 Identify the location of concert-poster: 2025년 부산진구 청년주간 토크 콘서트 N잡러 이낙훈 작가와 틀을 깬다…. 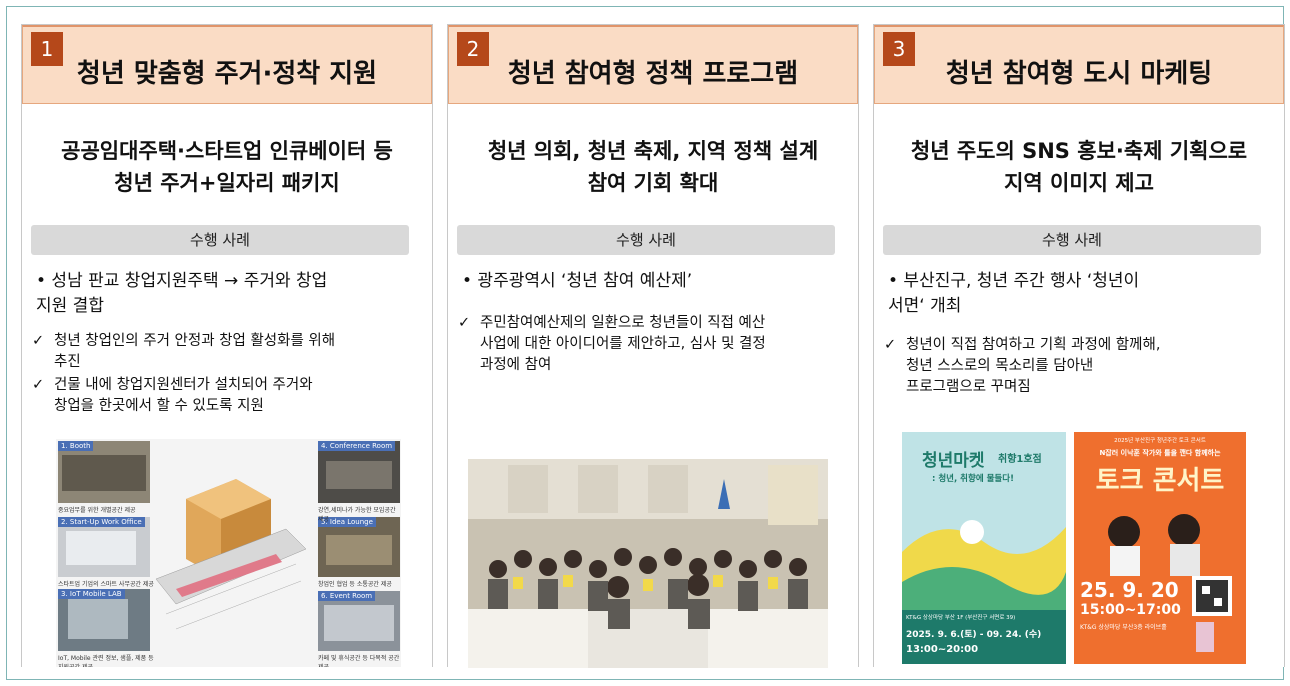
(1160, 548).